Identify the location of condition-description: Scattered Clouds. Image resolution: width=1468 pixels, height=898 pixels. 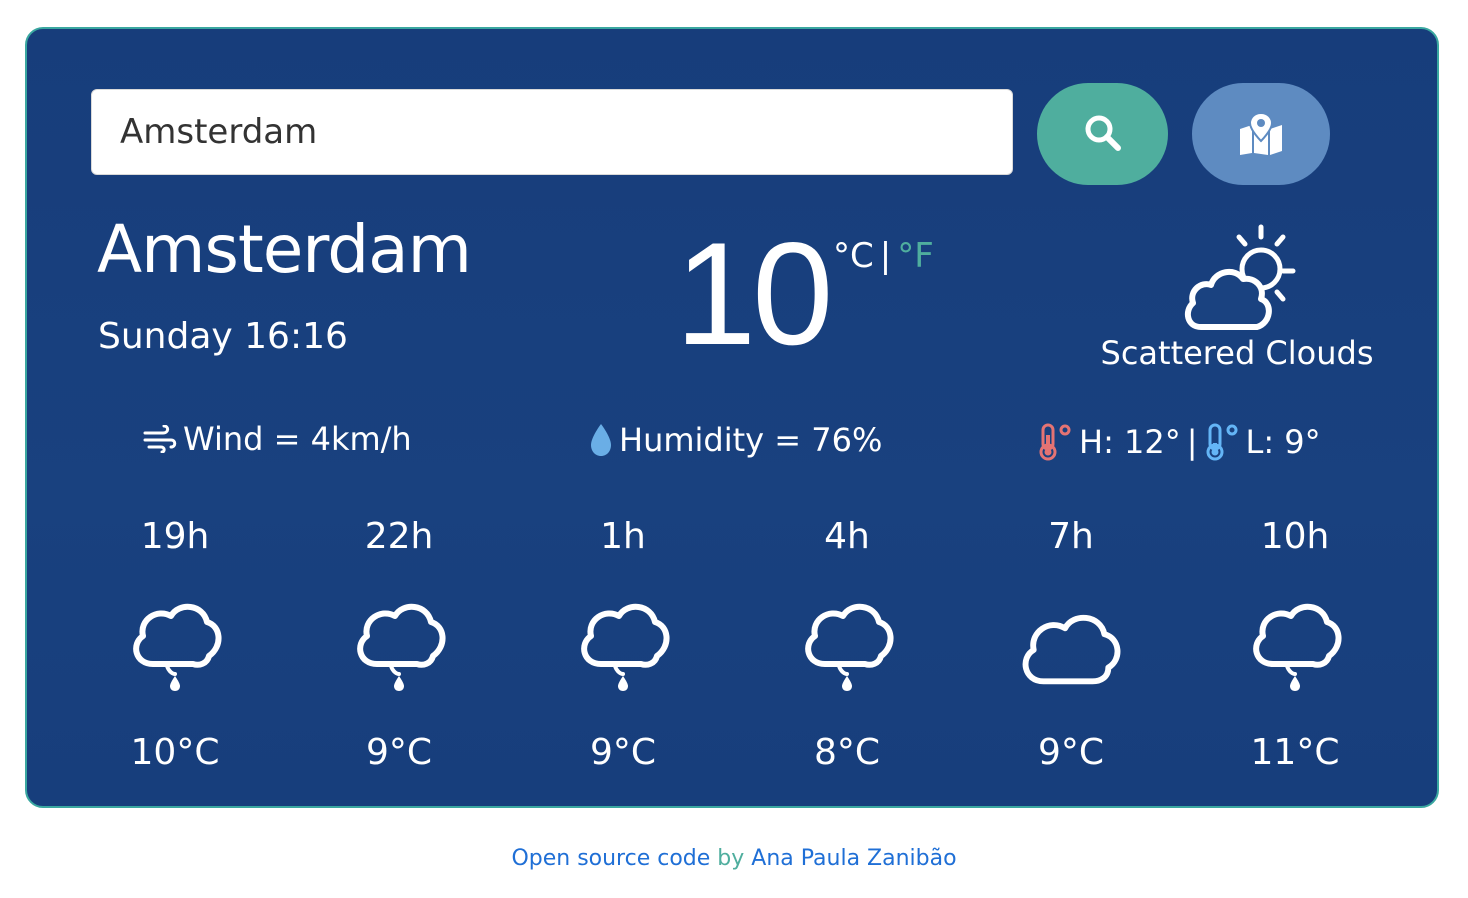
(1237, 353).